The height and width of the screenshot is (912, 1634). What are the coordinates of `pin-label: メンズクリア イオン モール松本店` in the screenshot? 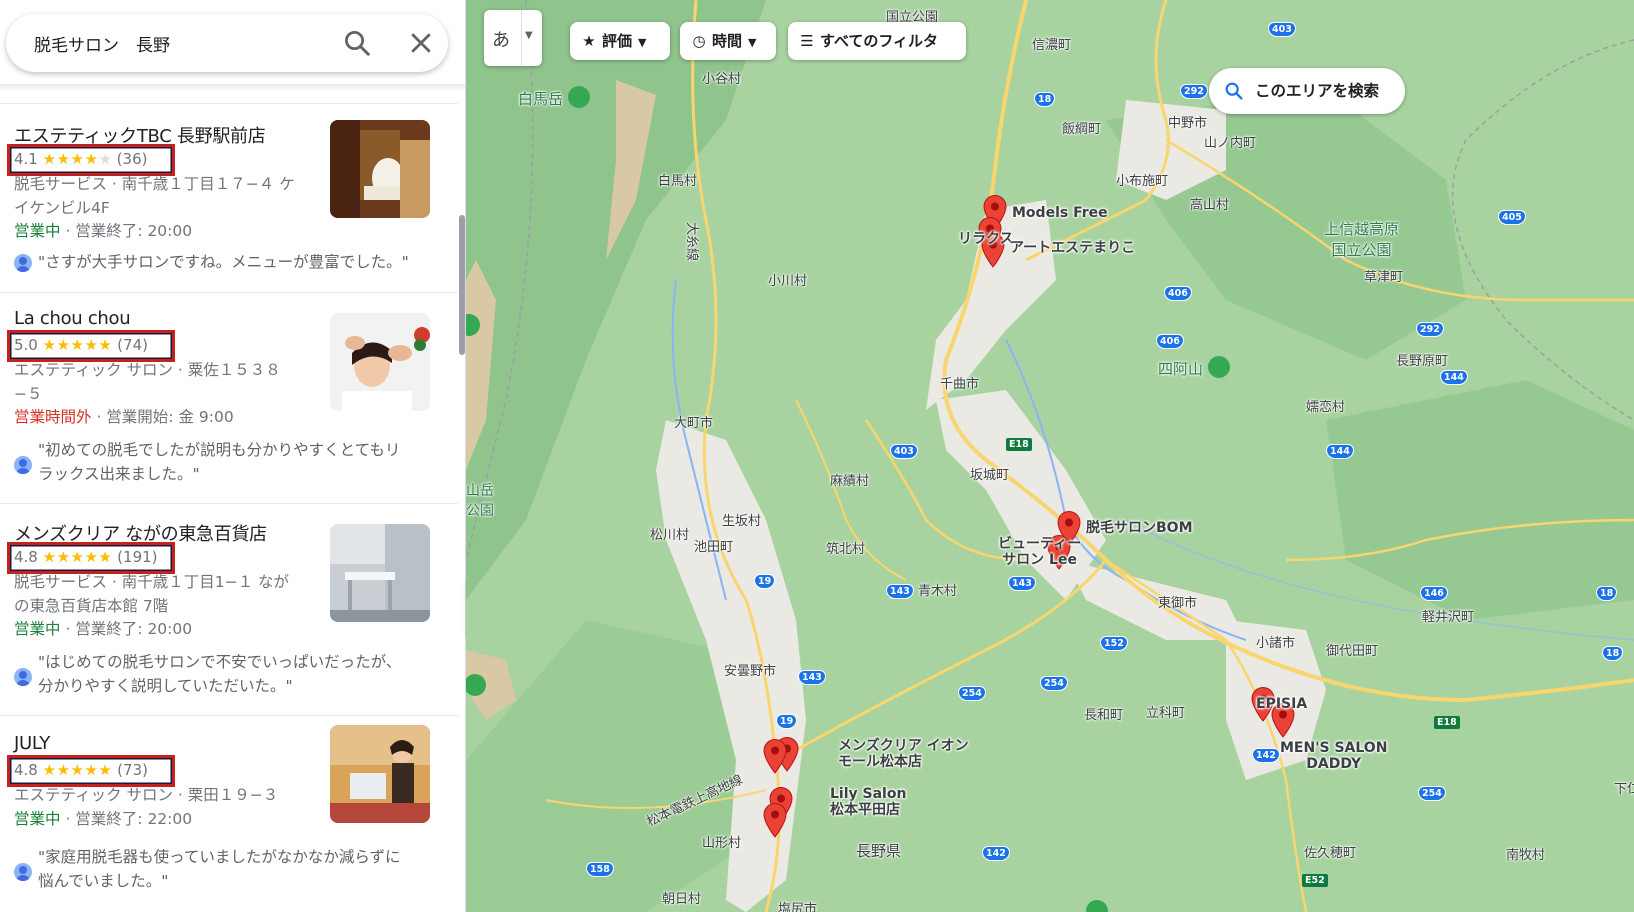 It's located at (903, 754).